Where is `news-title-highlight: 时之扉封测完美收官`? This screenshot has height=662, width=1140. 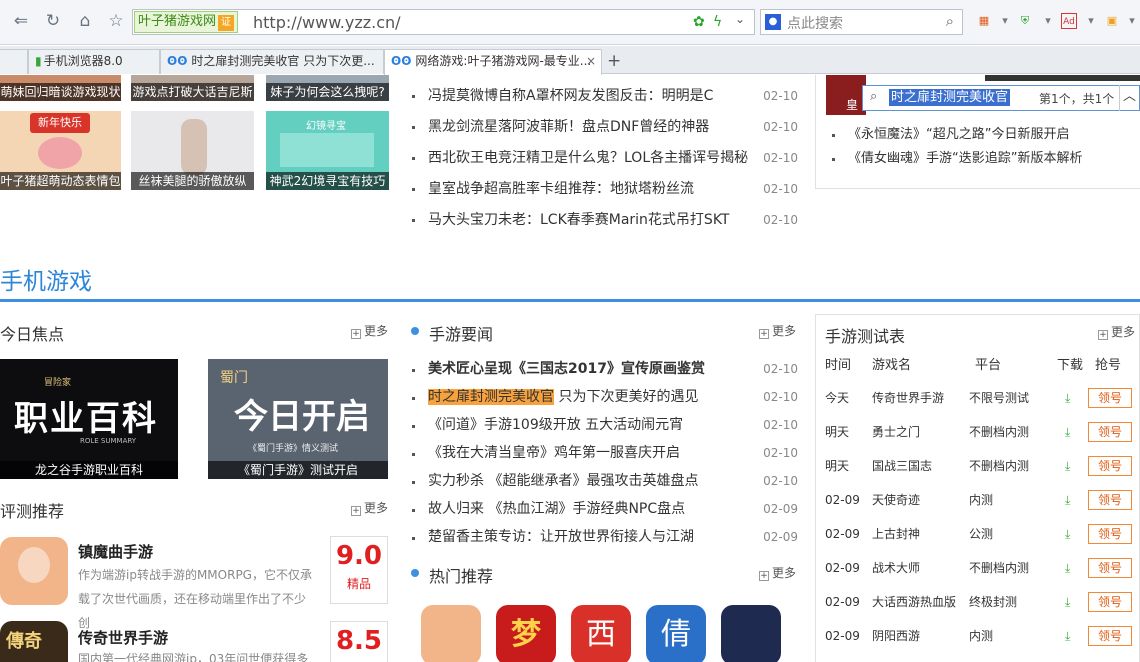 news-title-highlight: 时之扉封测完美收官 is located at coordinates (491, 397).